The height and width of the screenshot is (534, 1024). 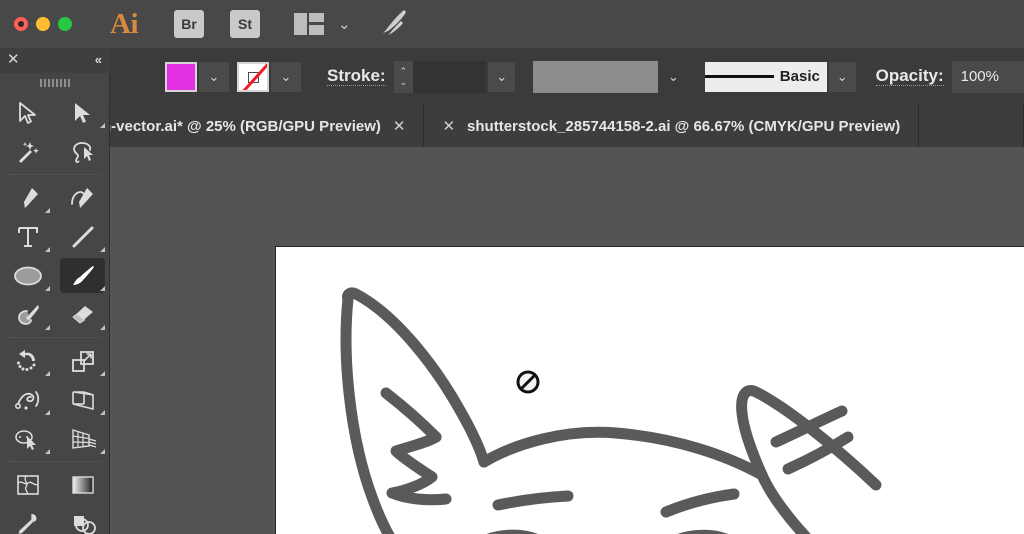 I want to click on perspective-grid-tool, so click(x=82, y=438).